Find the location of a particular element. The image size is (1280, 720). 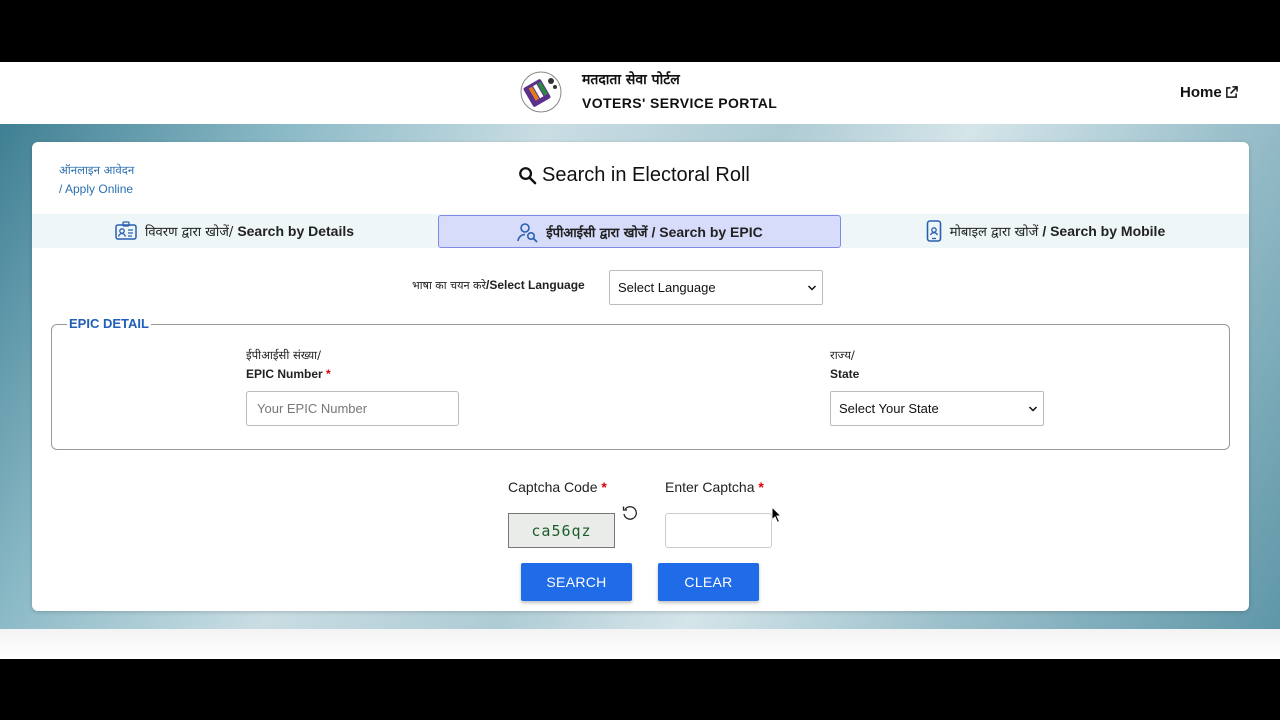

search-icon is located at coordinates (528, 176).